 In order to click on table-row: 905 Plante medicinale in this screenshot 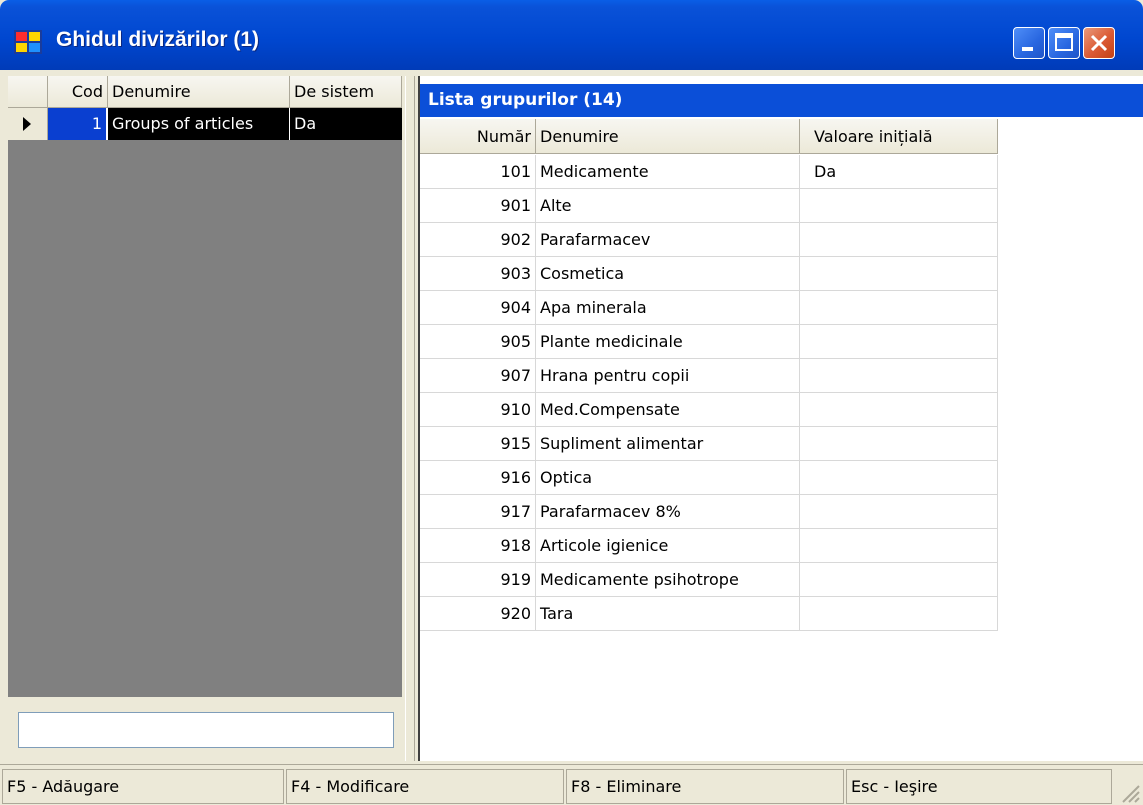, I will do `click(709, 342)`.